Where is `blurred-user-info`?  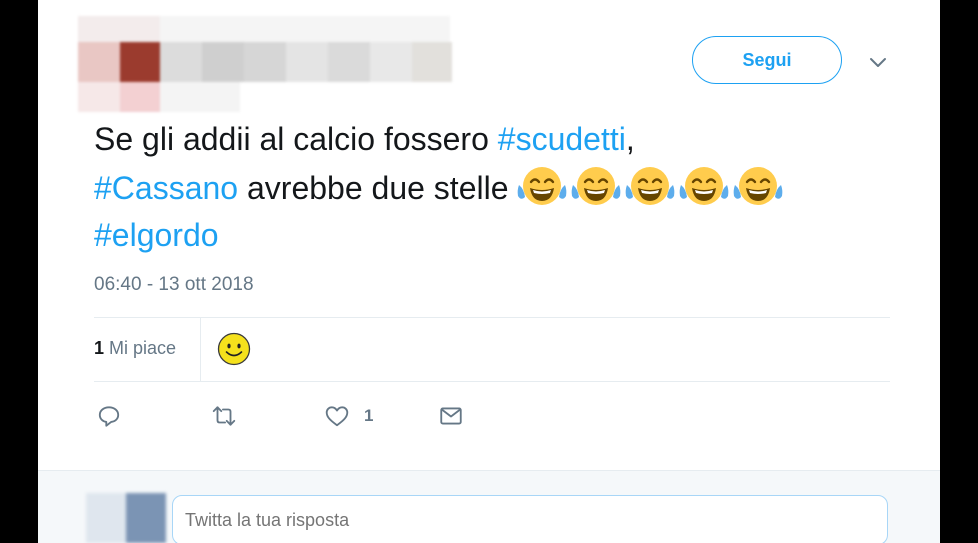 blurred-user-info is located at coordinates (268, 62).